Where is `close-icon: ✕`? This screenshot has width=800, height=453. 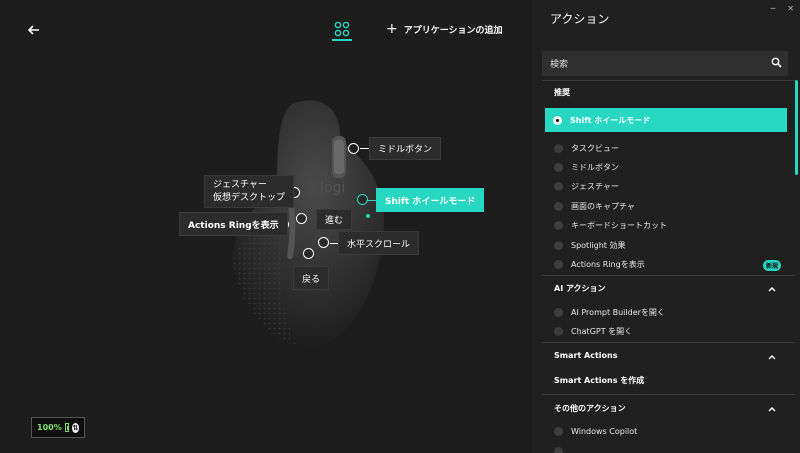 close-icon: ✕ is located at coordinates (790, 8).